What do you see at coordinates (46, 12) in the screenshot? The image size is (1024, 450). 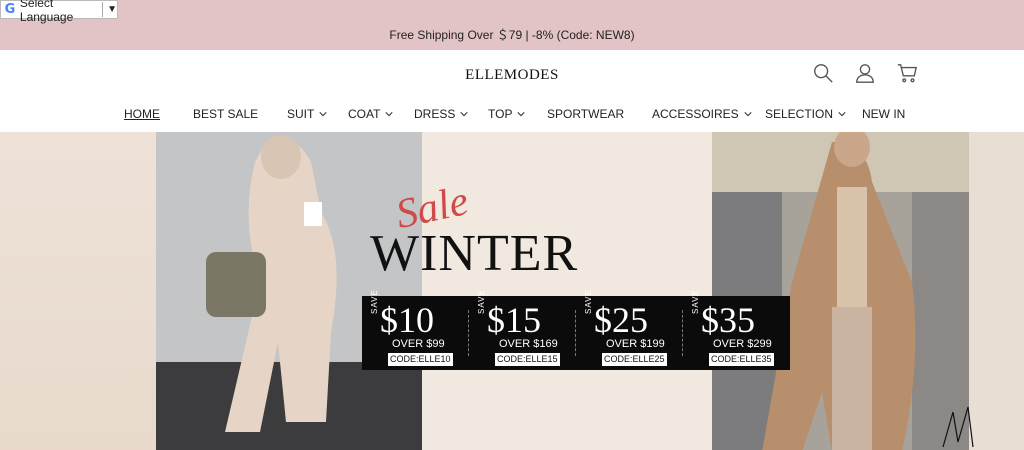 I see `language-selector-label: Select Language` at bounding box center [46, 12].